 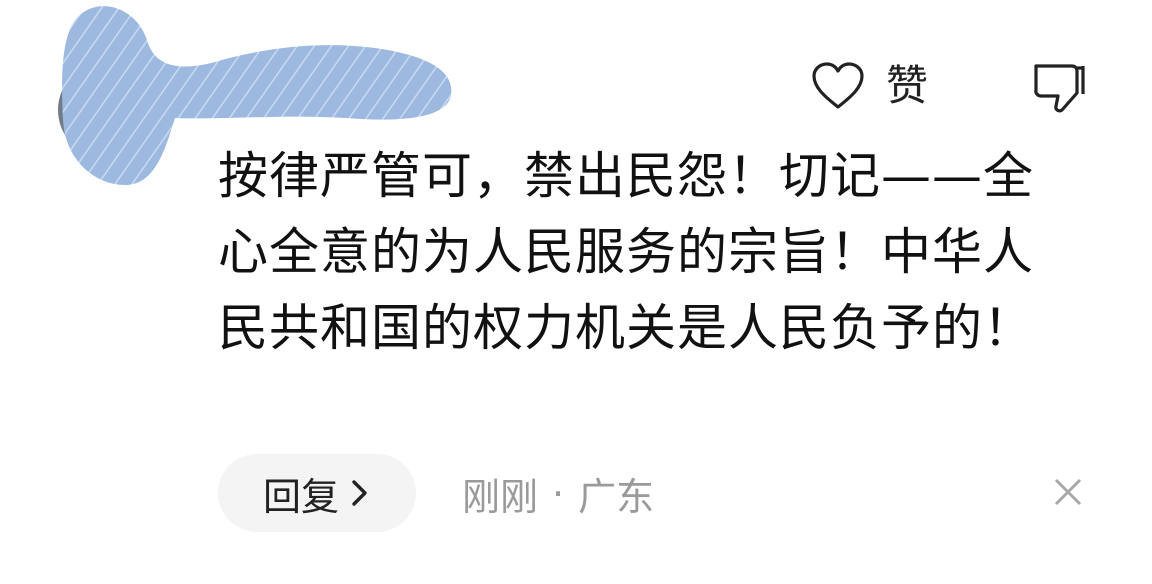 I want to click on reply-button: 回复, so click(x=317, y=493).